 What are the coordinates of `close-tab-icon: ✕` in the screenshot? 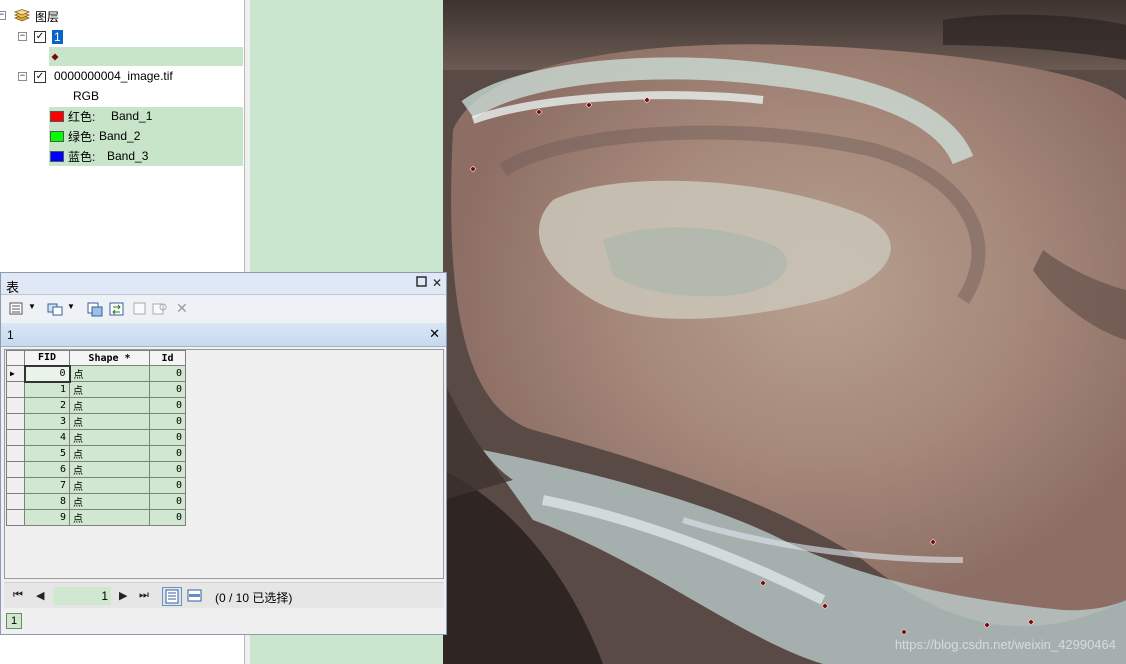 It's located at (434, 334).